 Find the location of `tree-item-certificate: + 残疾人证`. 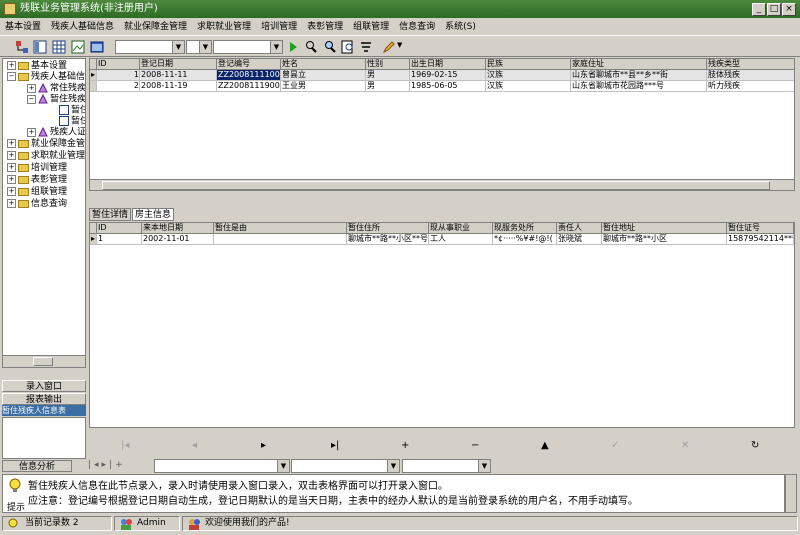

tree-item-certificate: + 残疾人证 is located at coordinates (56, 132).